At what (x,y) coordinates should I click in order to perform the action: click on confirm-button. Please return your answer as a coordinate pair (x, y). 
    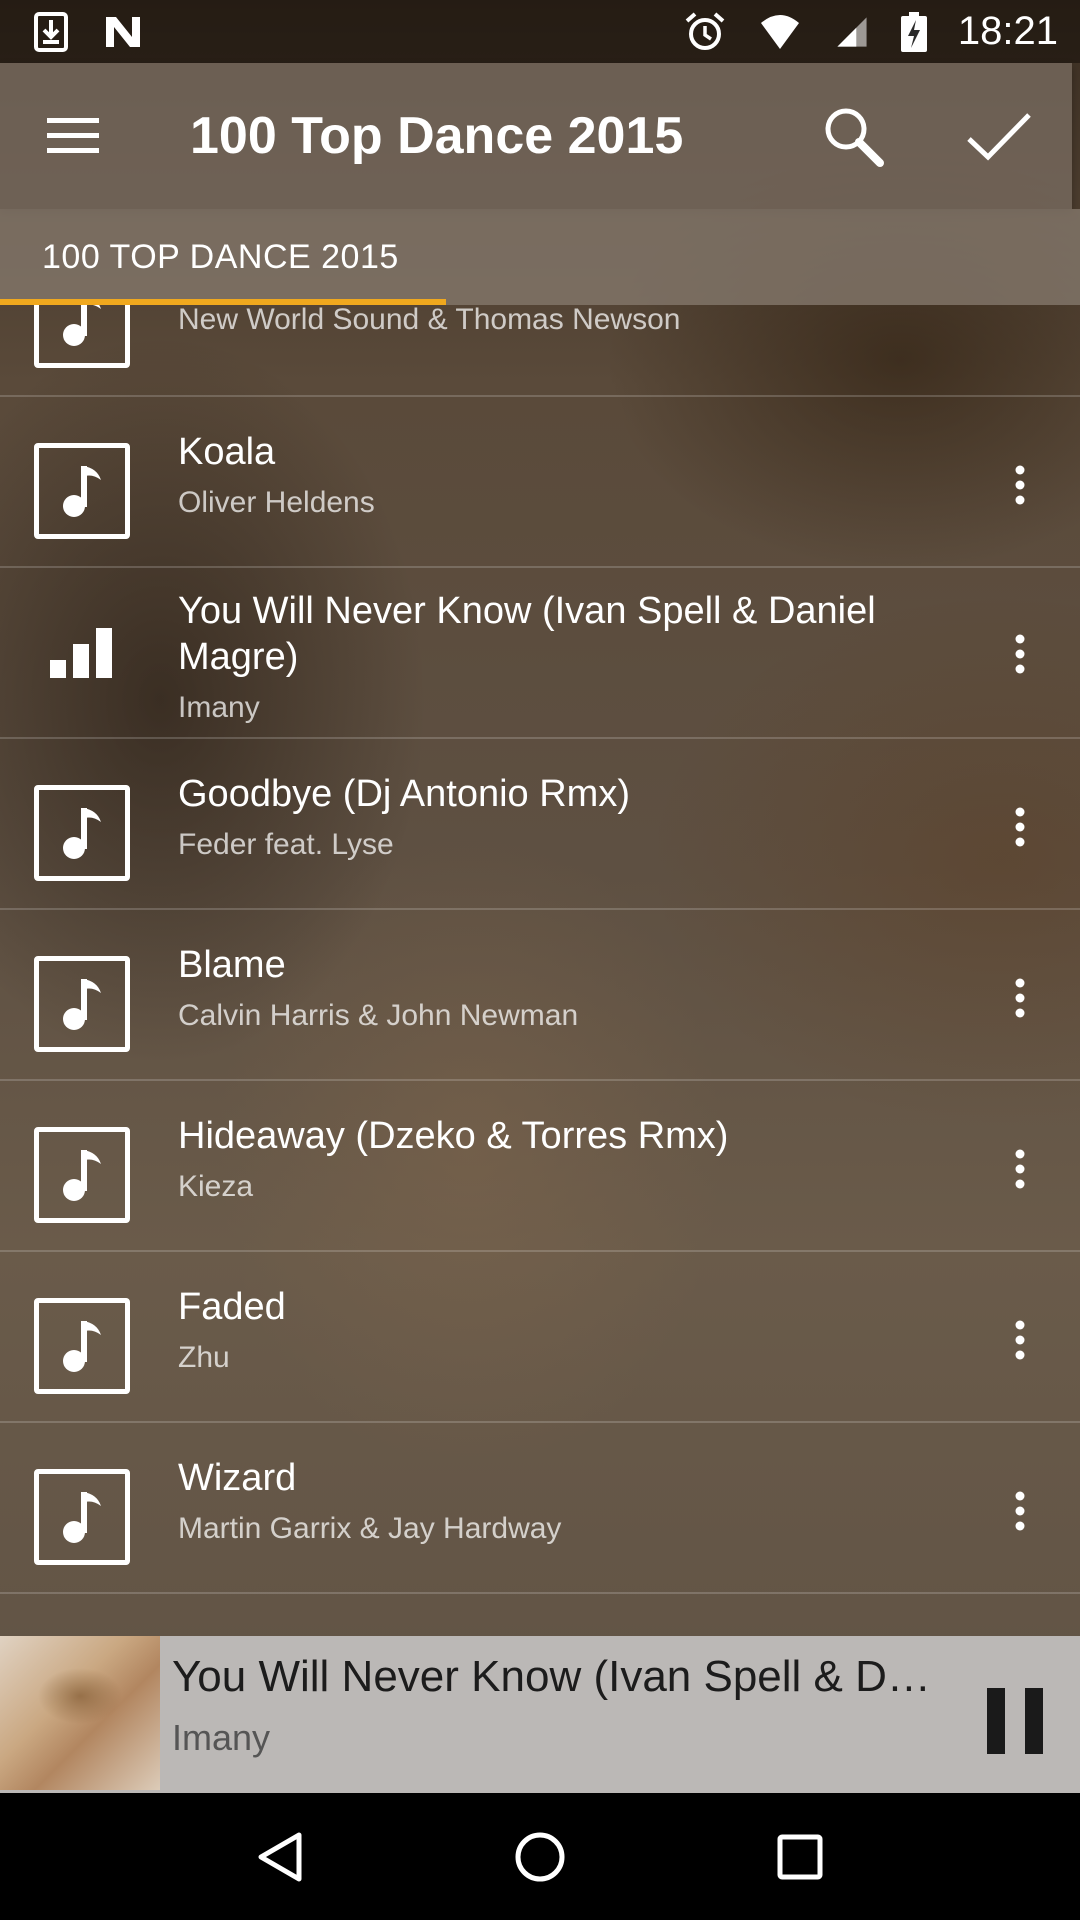
    Looking at the image, I should click on (999, 136).